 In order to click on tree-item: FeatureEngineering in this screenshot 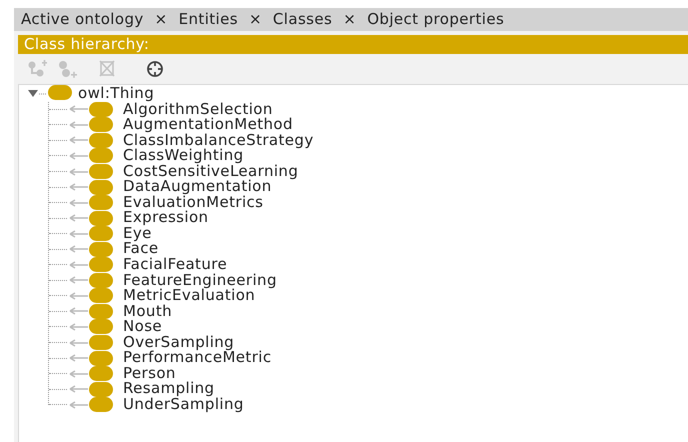, I will do `click(200, 280)`.